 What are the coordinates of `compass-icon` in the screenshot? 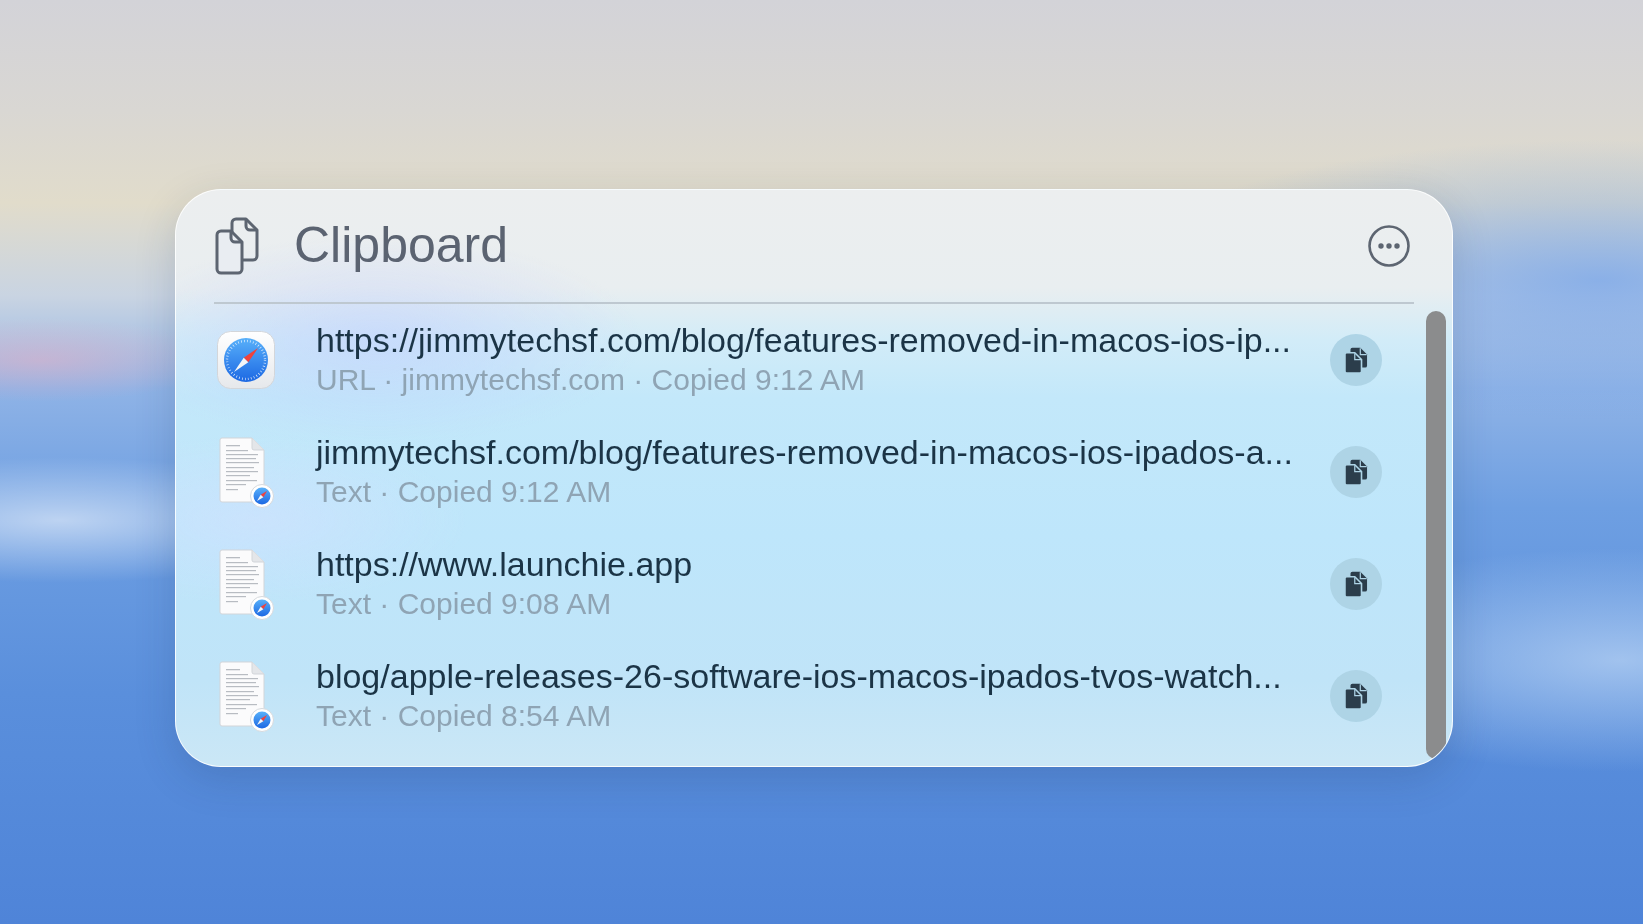 It's located at (246, 360).